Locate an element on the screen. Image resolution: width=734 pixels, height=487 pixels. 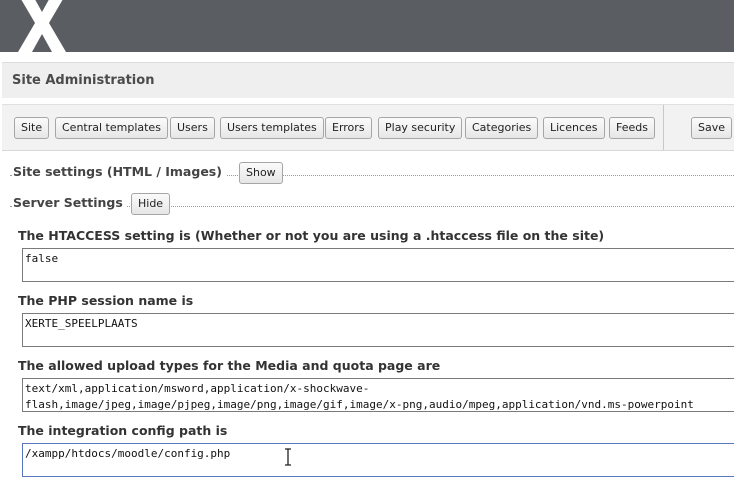
site-settings-show-button: Show is located at coordinates (261, 173).